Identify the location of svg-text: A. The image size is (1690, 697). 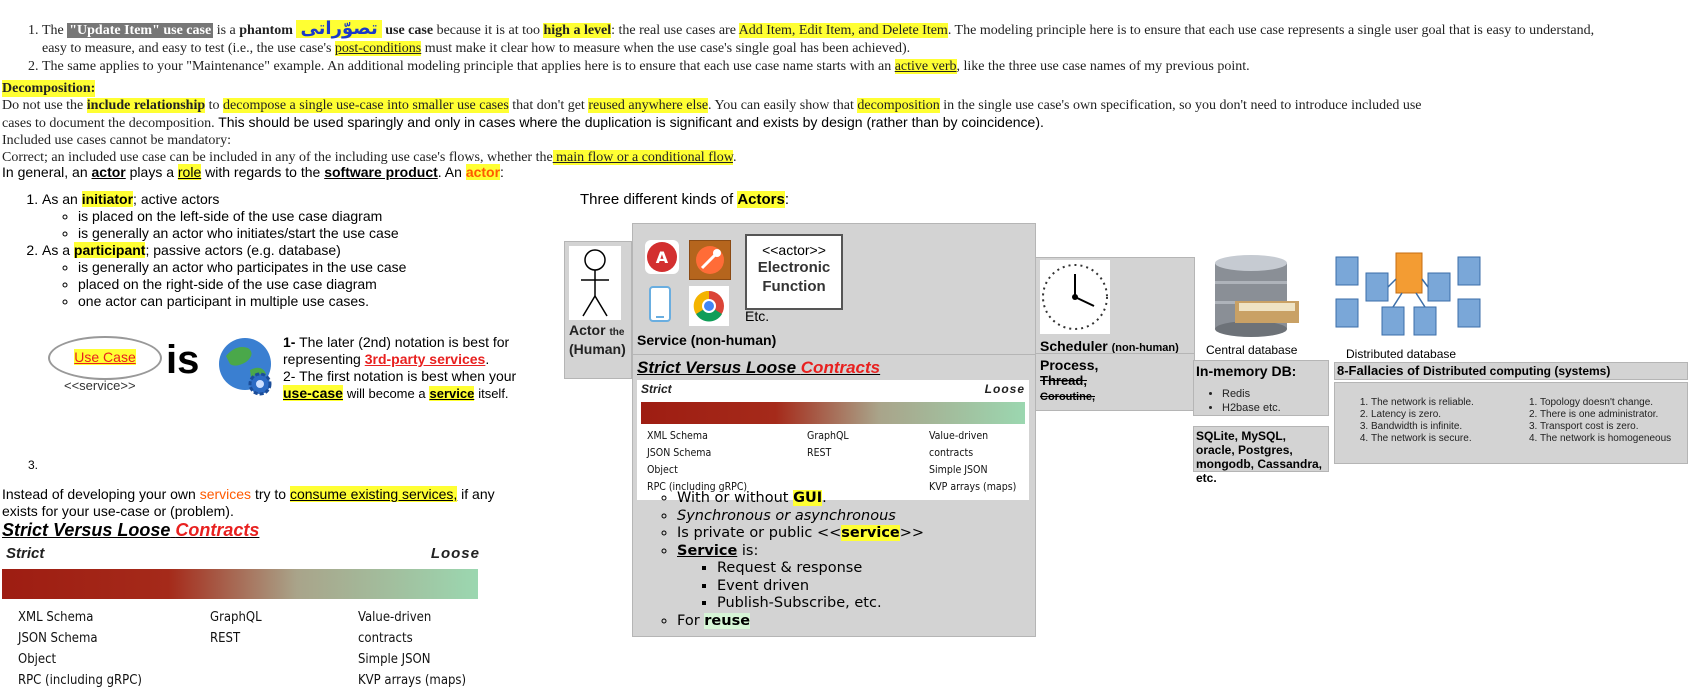
(662, 257).